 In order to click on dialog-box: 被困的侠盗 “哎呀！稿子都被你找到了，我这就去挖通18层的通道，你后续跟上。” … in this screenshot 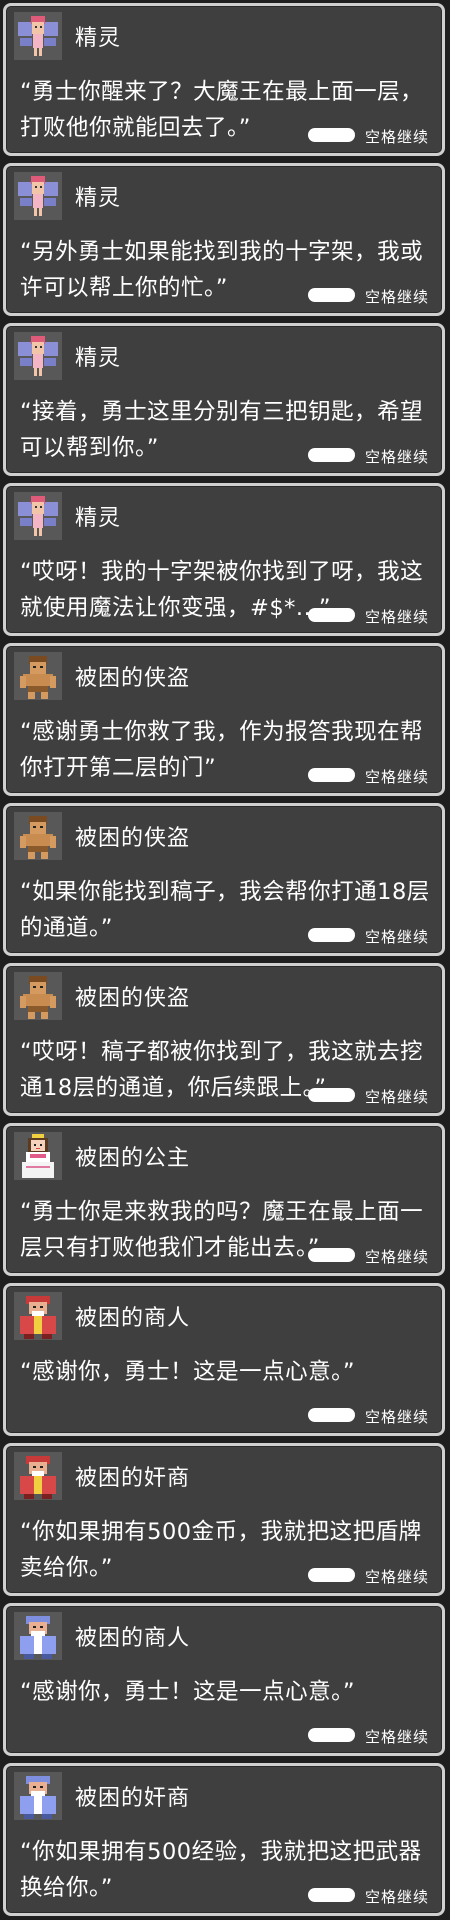, I will do `click(224, 1039)`.